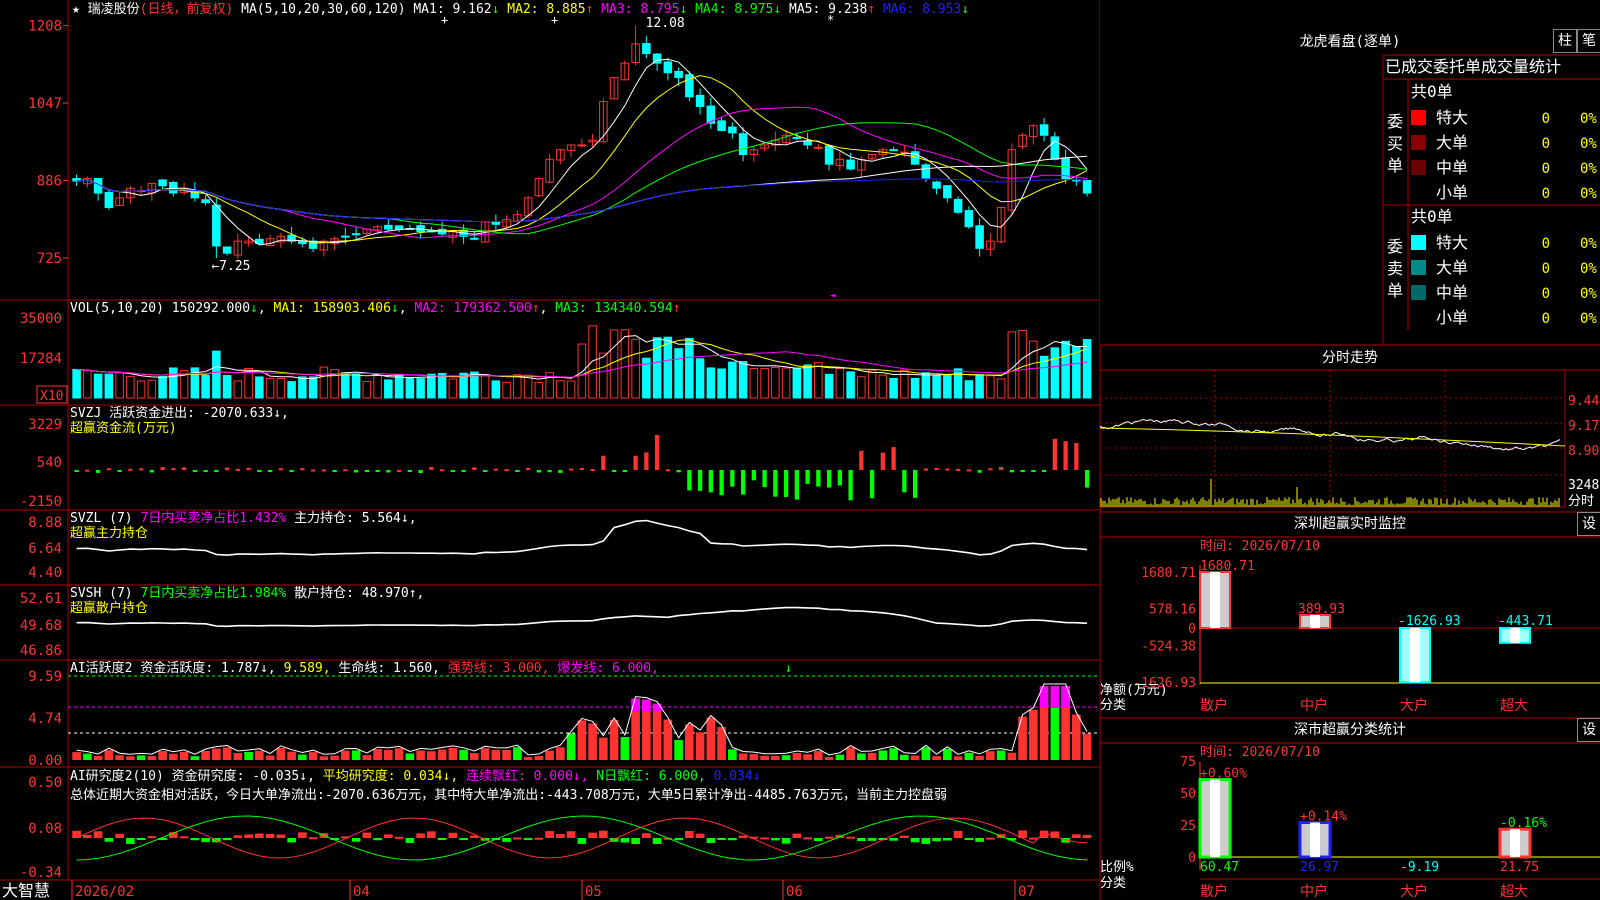  I want to click on dragon-tiger-title: 龙虎看盘(逐单), so click(1350, 41).